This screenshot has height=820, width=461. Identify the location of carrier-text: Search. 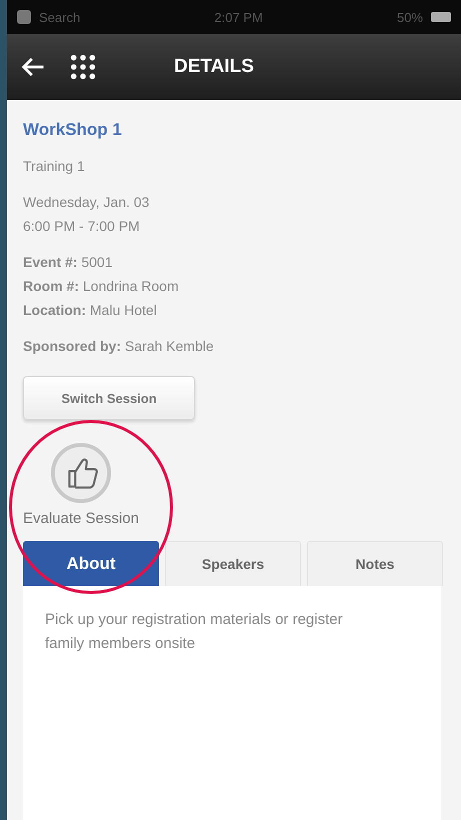
(59, 17).